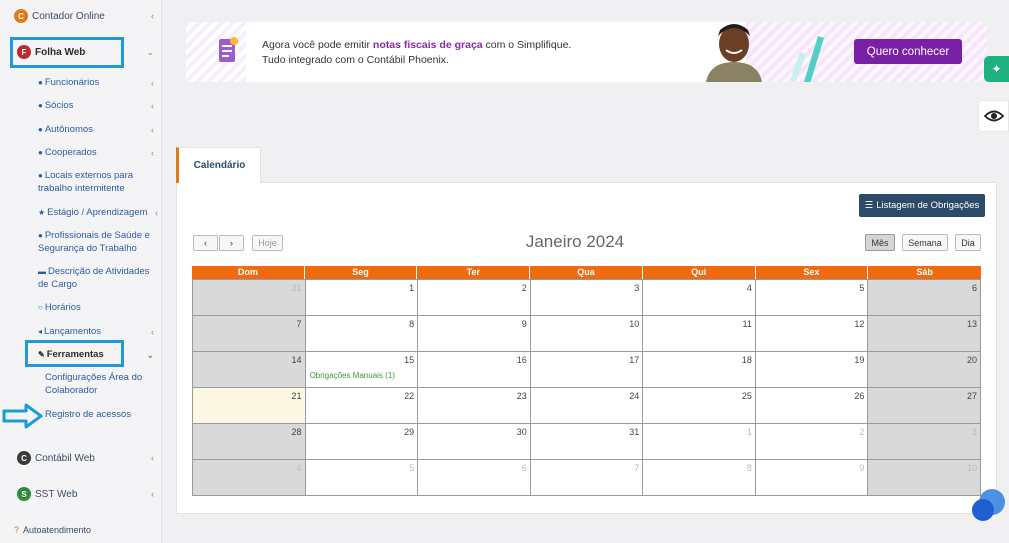 Image resolution: width=1009 pixels, height=543 pixels. I want to click on sidebar-subitem-ferramentas: ✎ Ferramentas ⌄, so click(98, 354).